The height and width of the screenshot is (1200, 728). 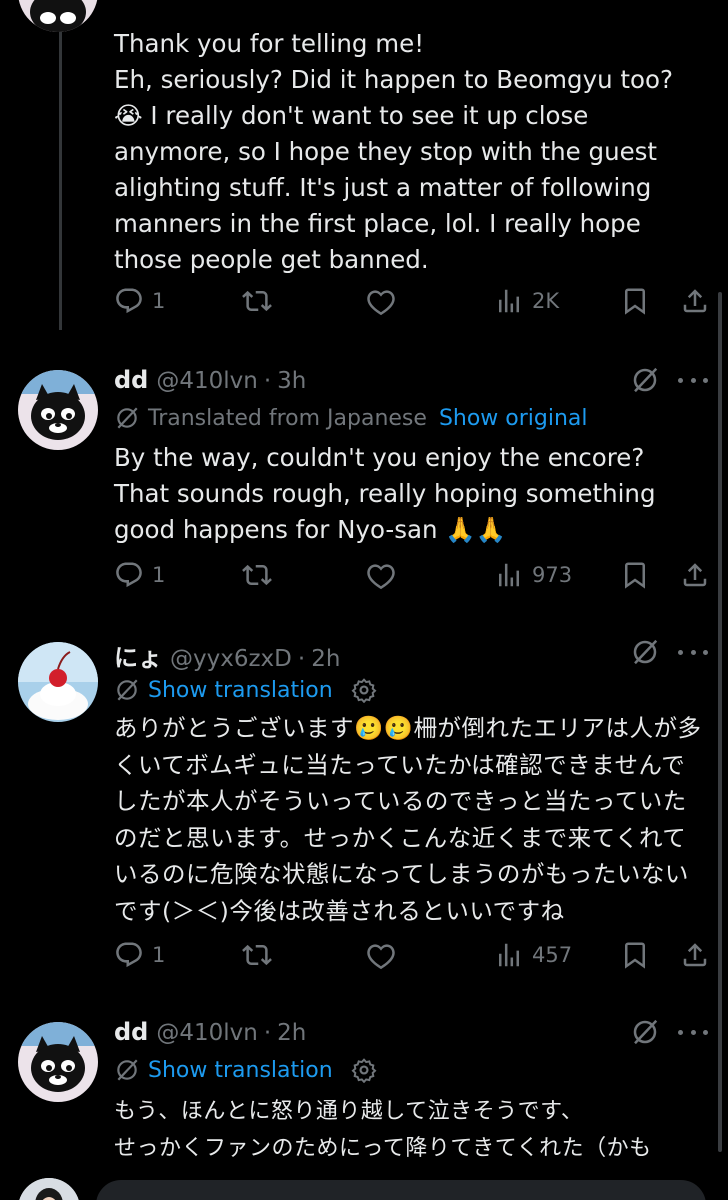 I want to click on views-button: 457, so click(x=533, y=955).